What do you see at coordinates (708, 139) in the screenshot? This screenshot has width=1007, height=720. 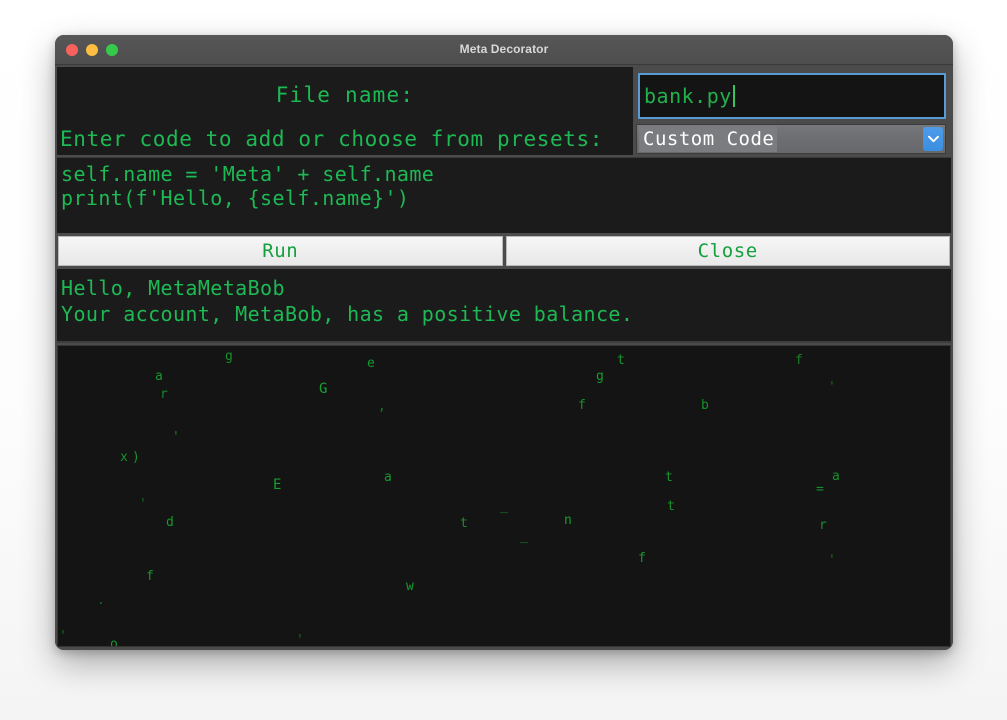 I see `preset-select-value: Custom Code` at bounding box center [708, 139].